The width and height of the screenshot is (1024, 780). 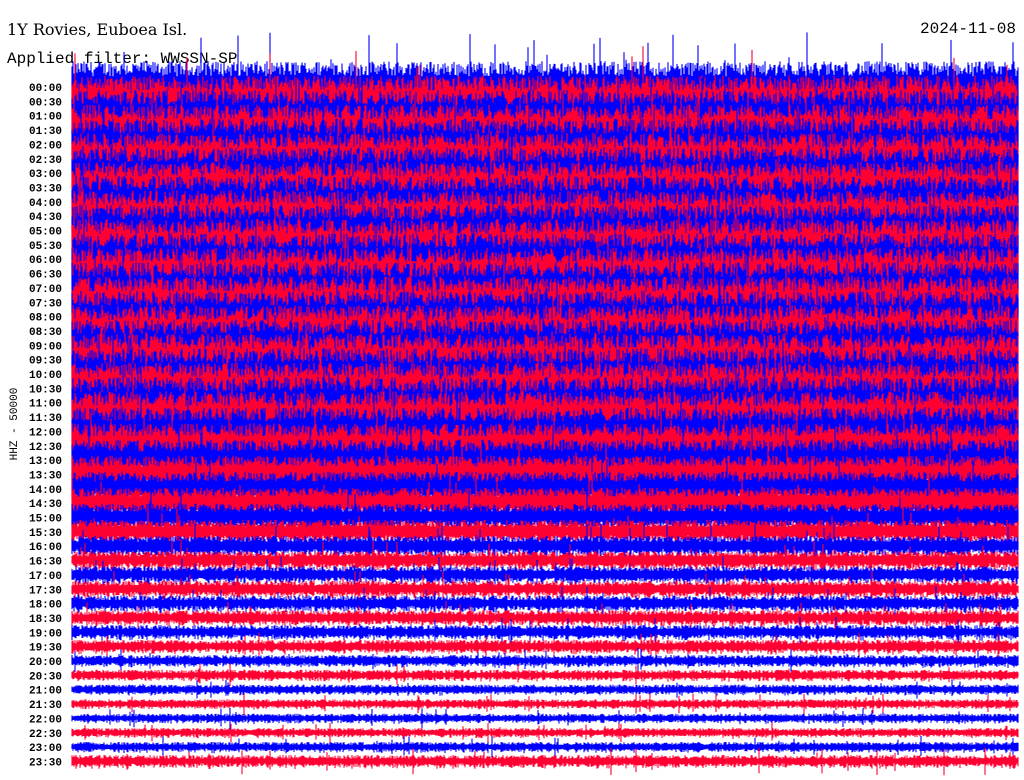 I want to click on row-time-label: 18:30, so click(x=45, y=620).